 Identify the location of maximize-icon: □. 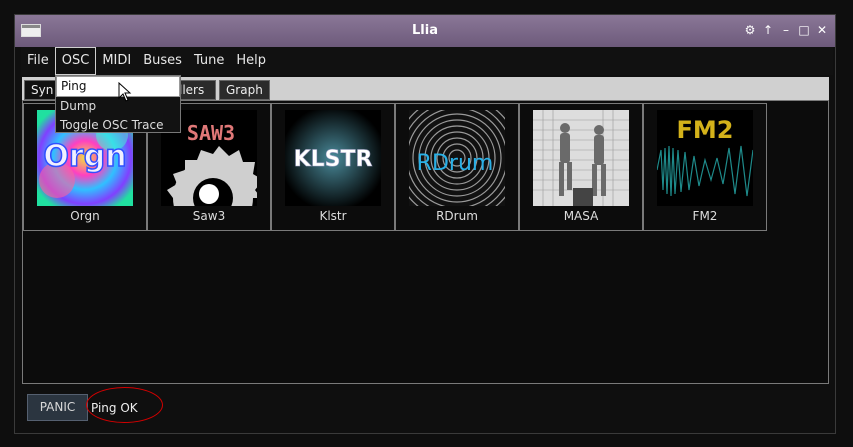
(804, 30).